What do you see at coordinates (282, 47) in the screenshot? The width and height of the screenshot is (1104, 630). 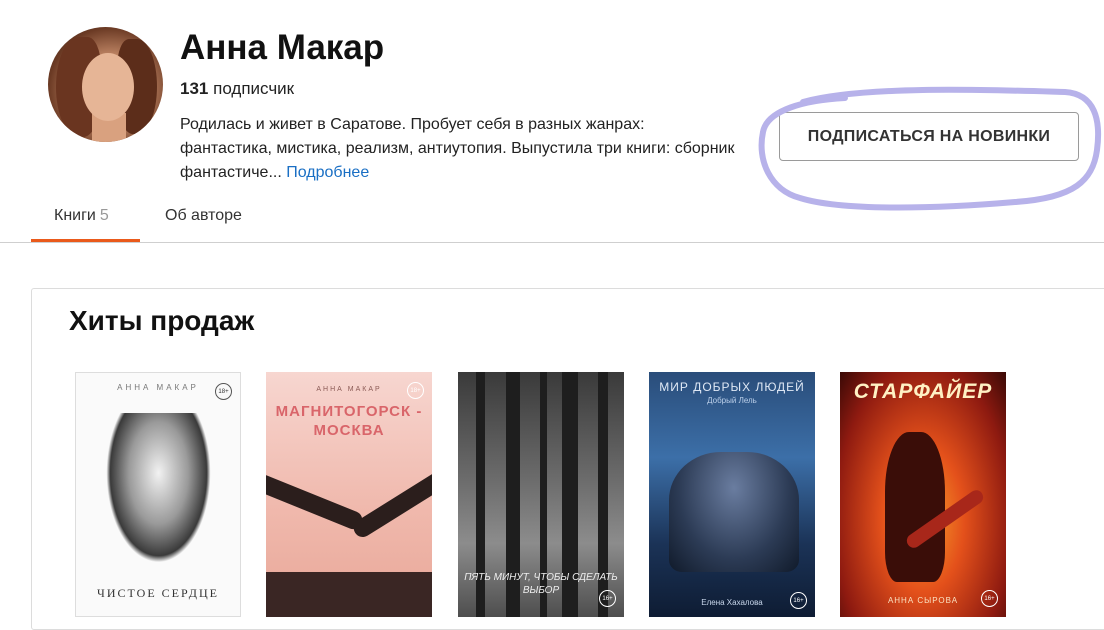 I see `author-name: Анна Макар` at bounding box center [282, 47].